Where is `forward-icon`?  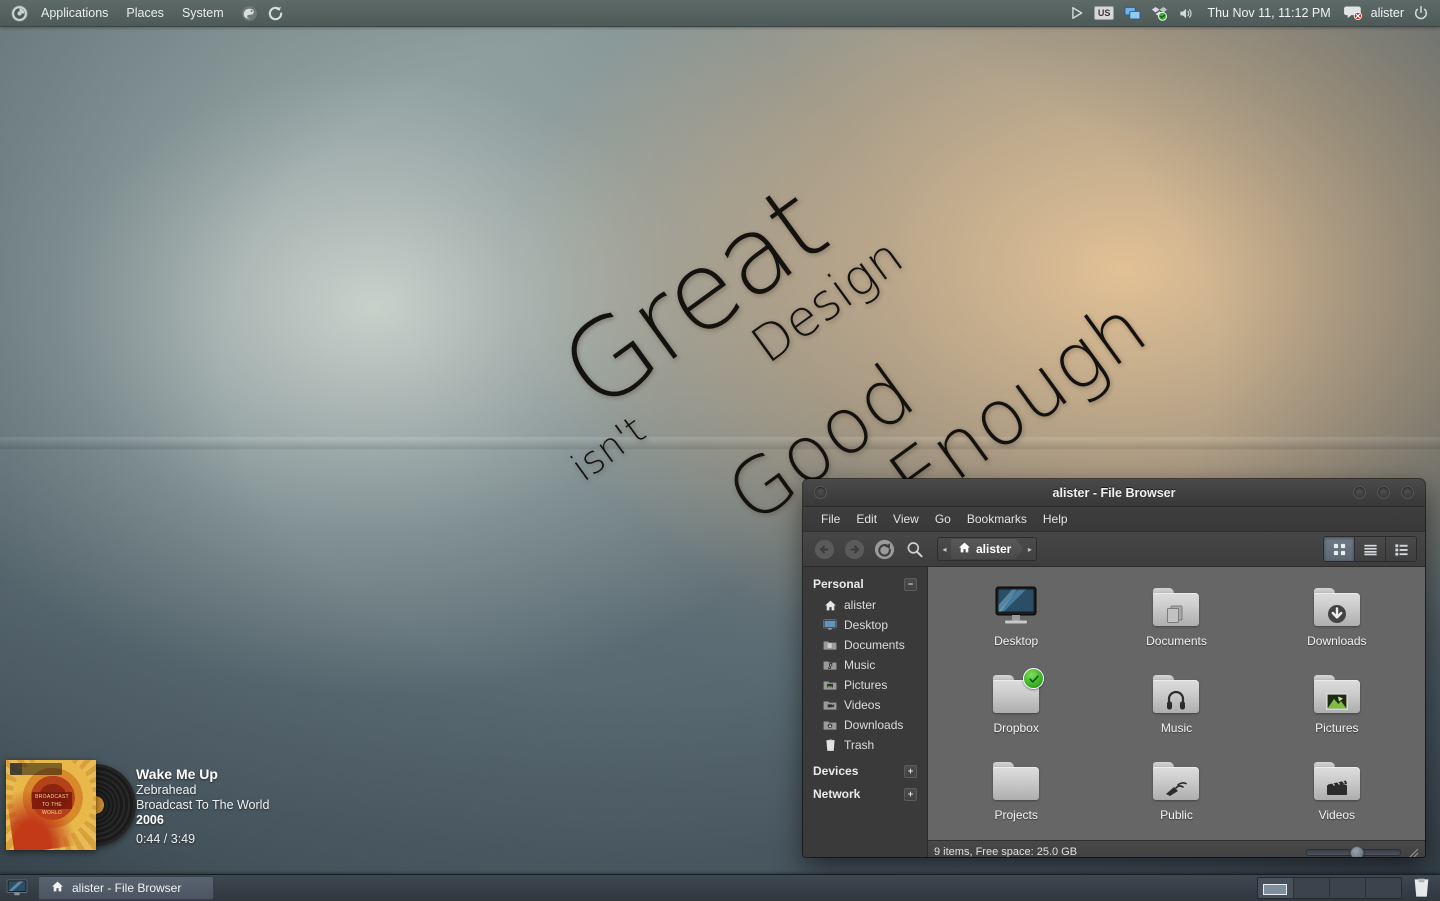 forward-icon is located at coordinates (854, 549).